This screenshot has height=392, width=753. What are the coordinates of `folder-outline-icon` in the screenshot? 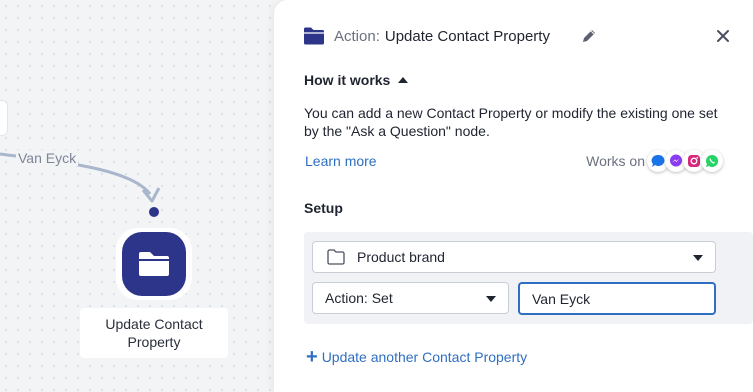 It's located at (336, 257).